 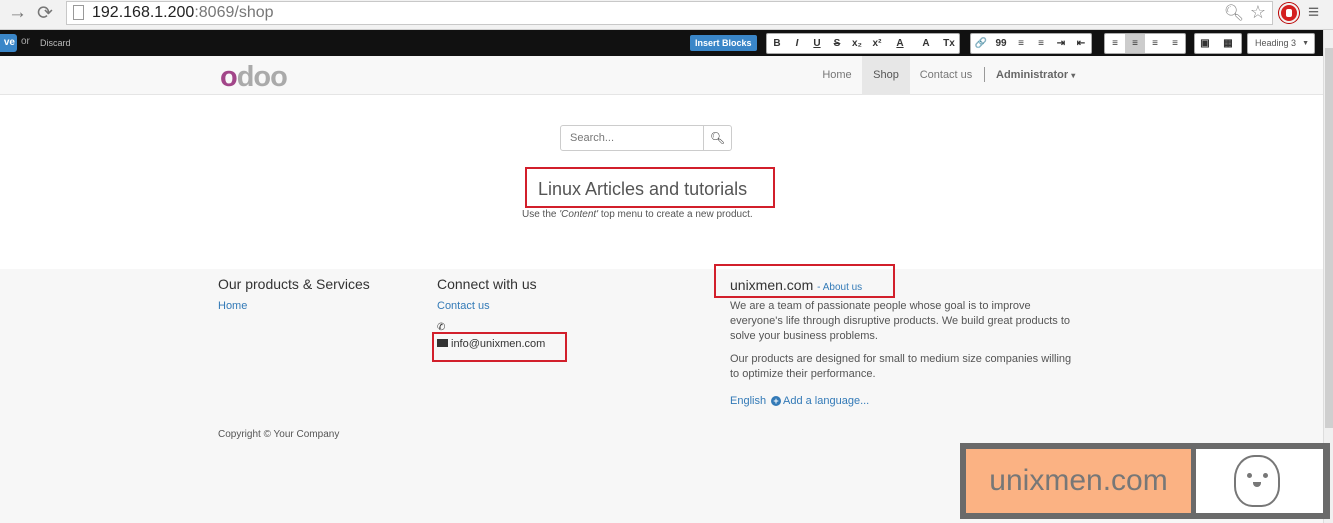 What do you see at coordinates (1035, 75) in the screenshot?
I see `user-menu: Administrator ▾` at bounding box center [1035, 75].